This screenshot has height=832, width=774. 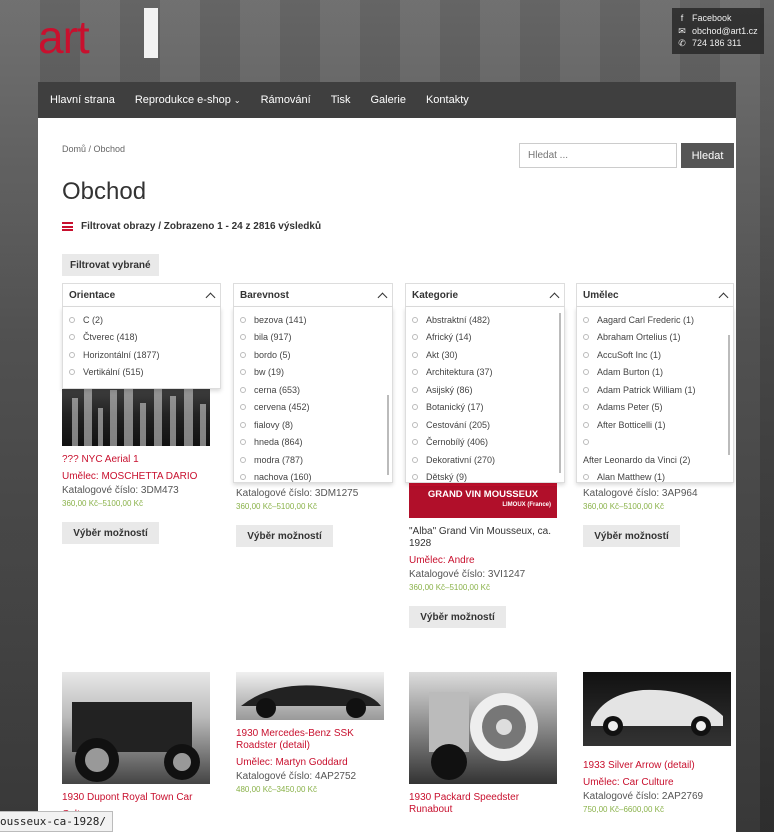 I want to click on product-card: 1930 Dupont Royal Town Car Culture, so click(x=137, y=746).